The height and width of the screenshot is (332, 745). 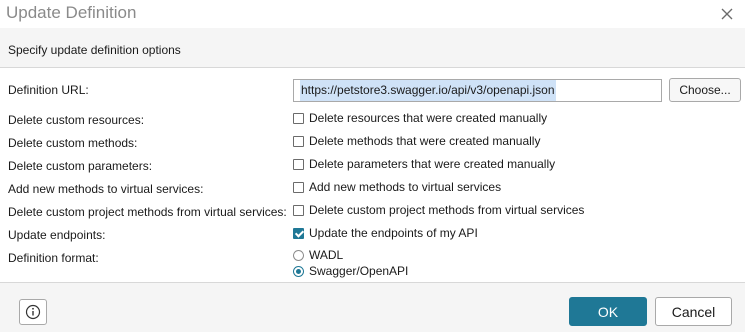 I want to click on format-radio-wadl-row: WADL, so click(x=318, y=255).